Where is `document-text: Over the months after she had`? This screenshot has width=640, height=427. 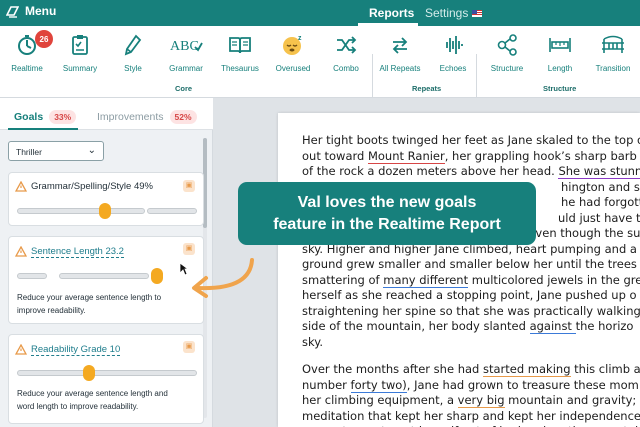 document-text: Over the months after she had is located at coordinates (392, 369).